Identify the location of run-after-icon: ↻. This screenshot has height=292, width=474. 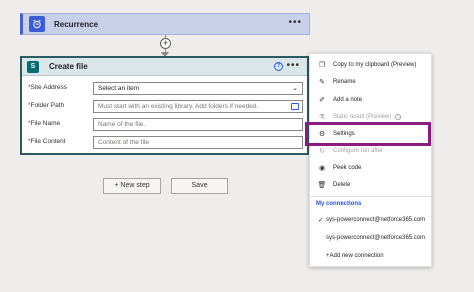
(322, 151).